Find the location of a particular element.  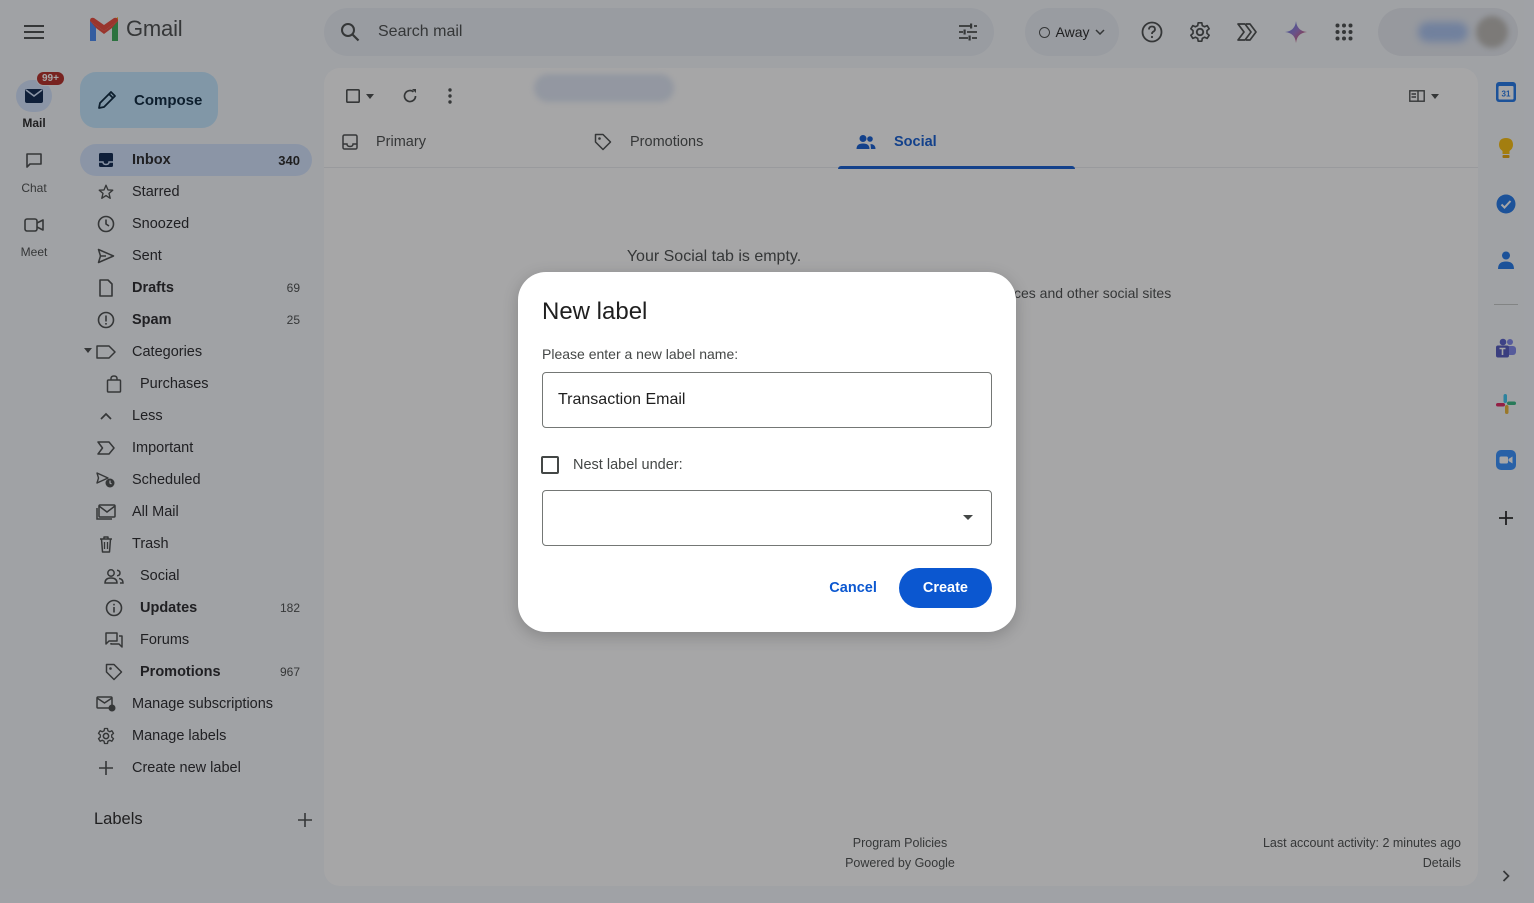

nest-label-row: Nest label under: is located at coordinates (766, 465).